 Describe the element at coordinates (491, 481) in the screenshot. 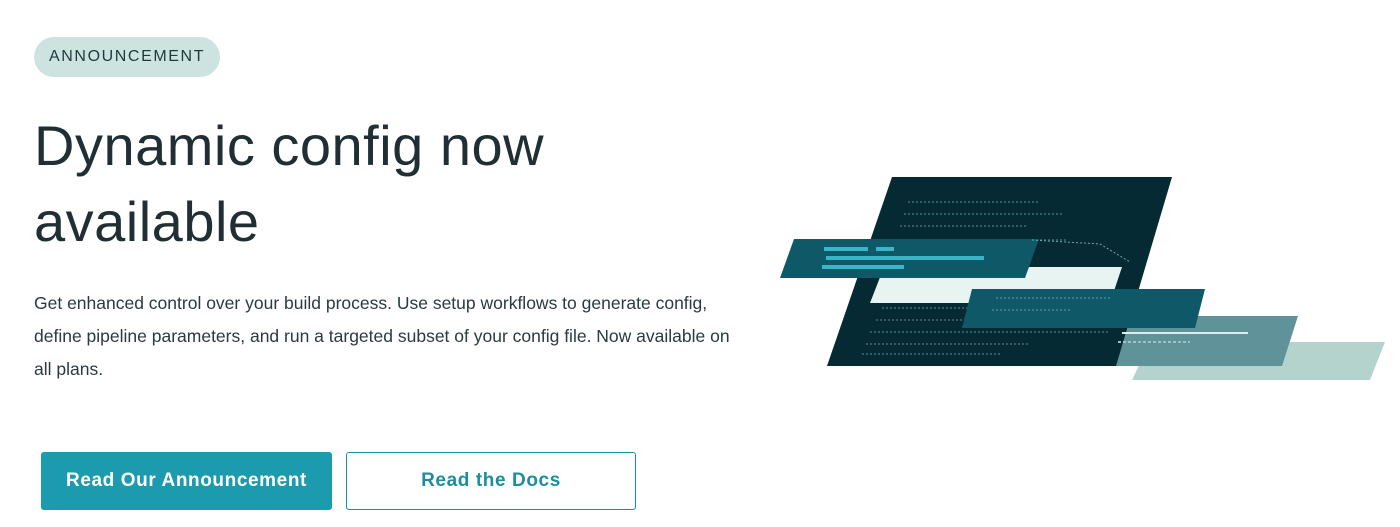

I see `read-docs-button: Read the Docs` at that location.